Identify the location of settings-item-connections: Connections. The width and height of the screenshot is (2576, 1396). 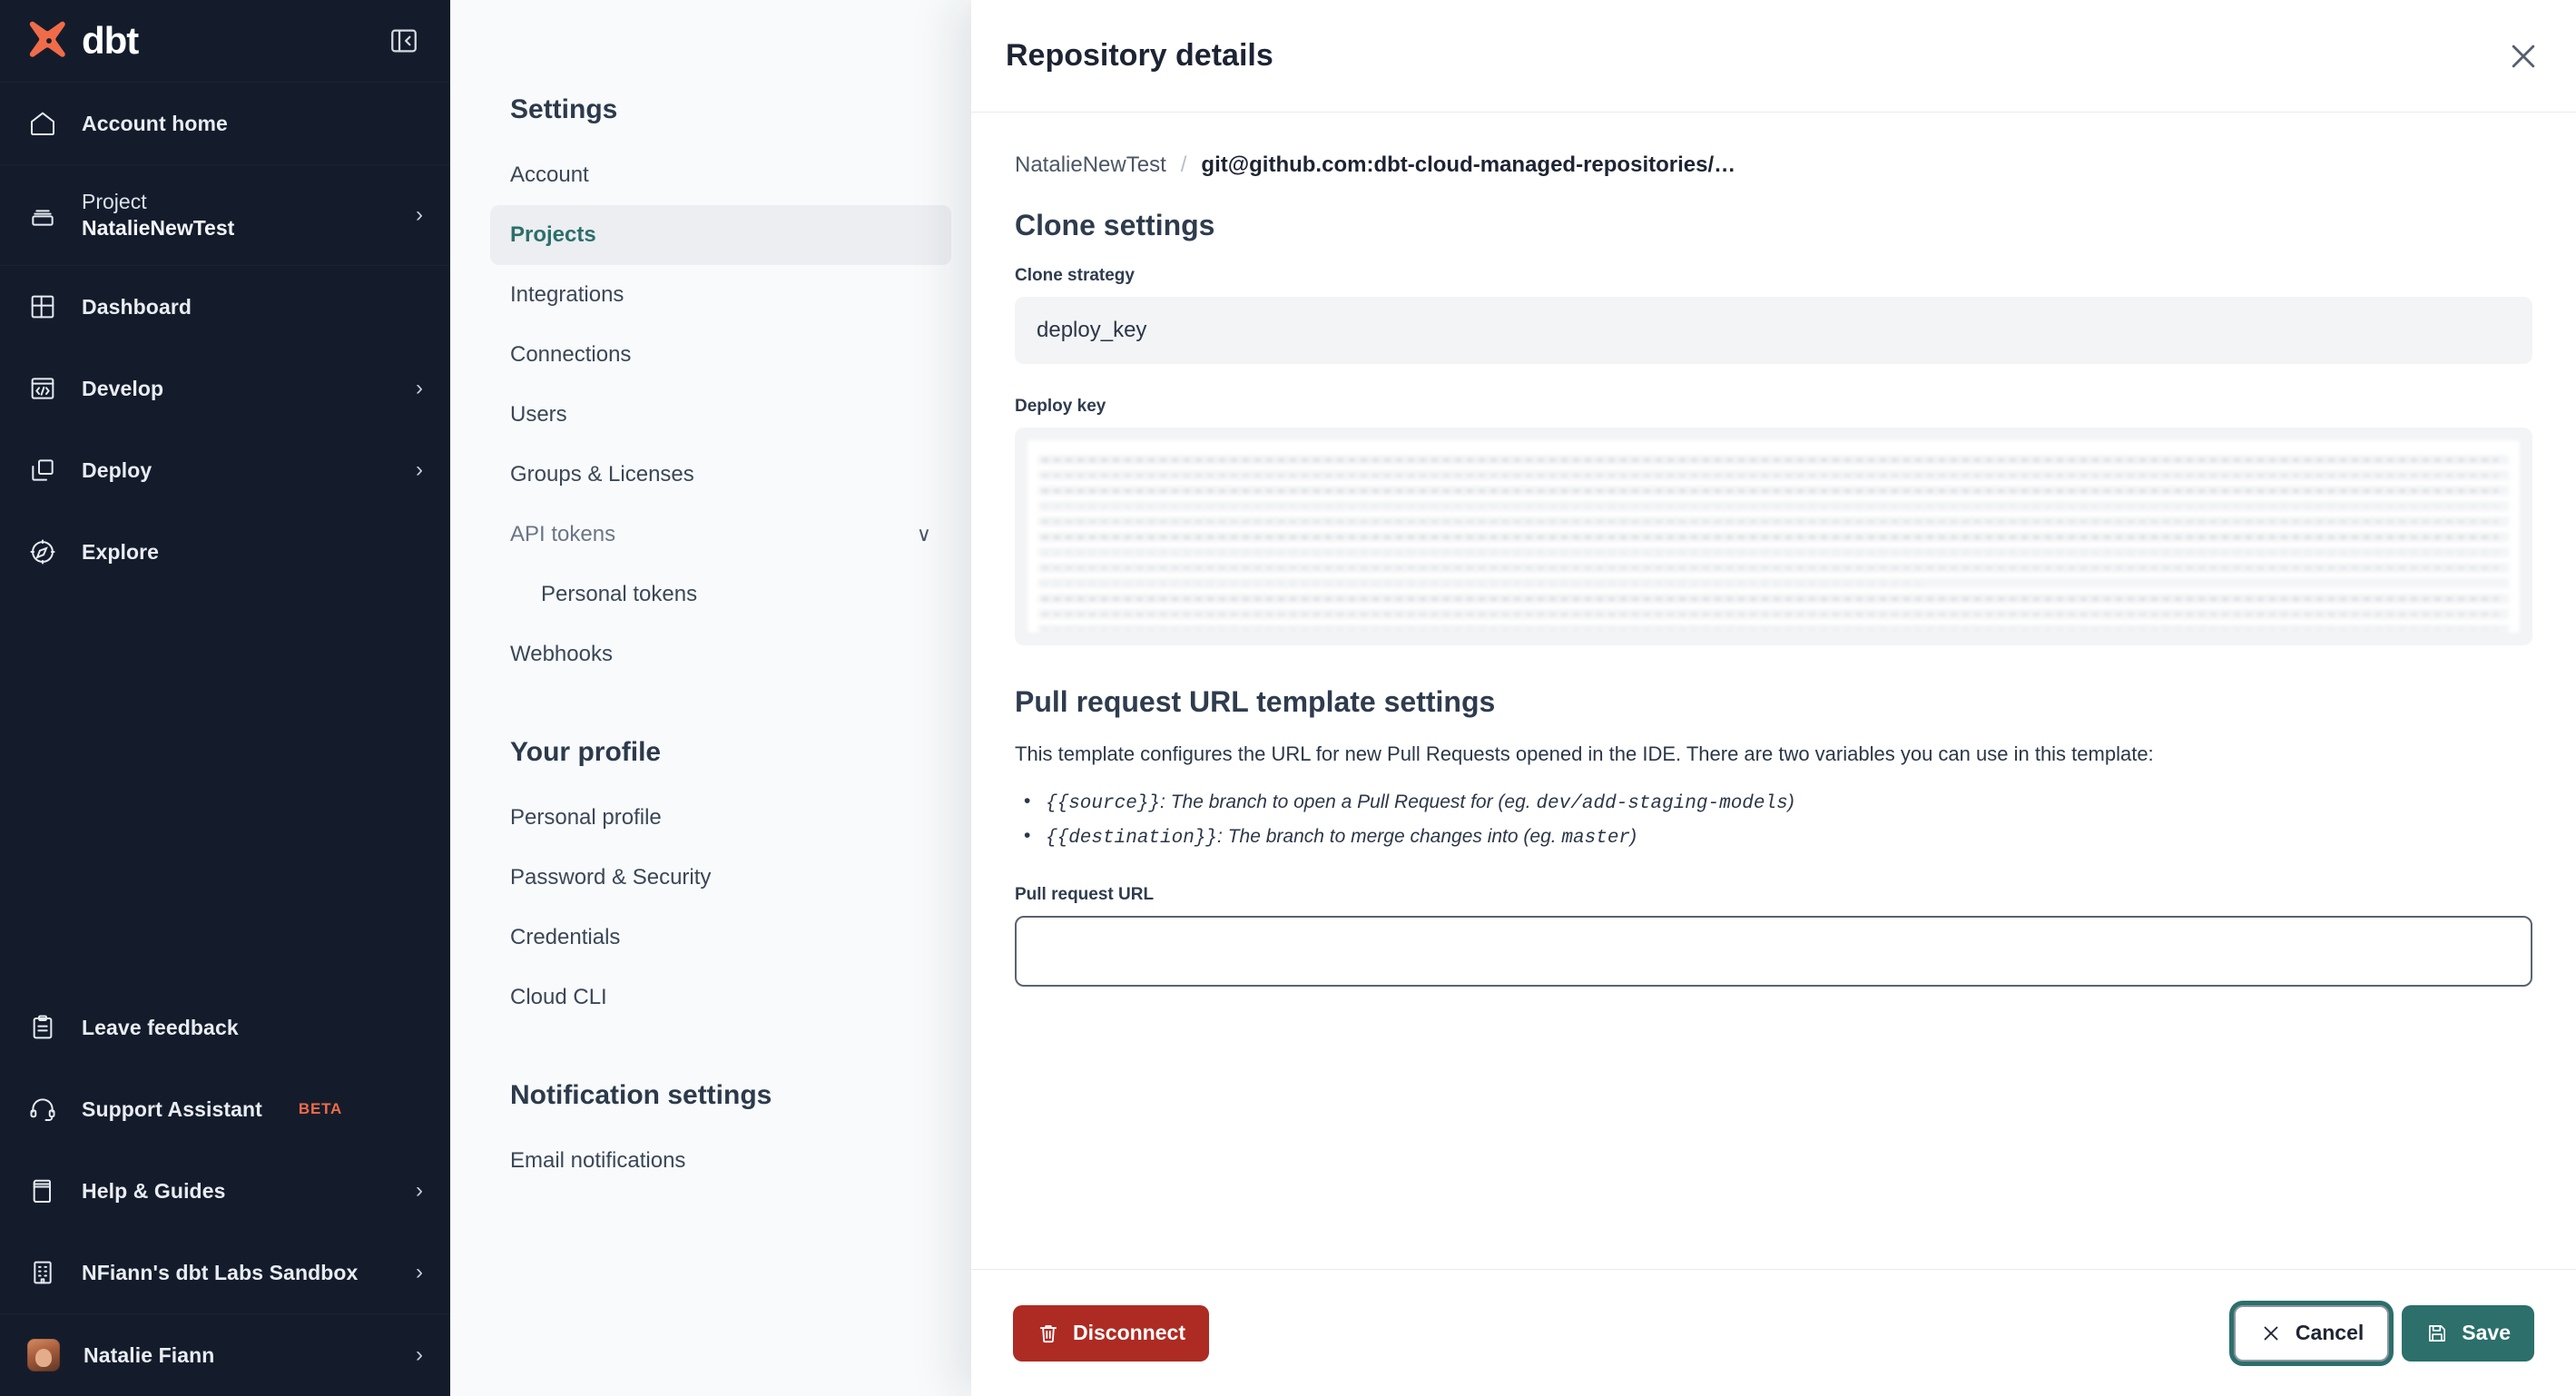
(720, 355).